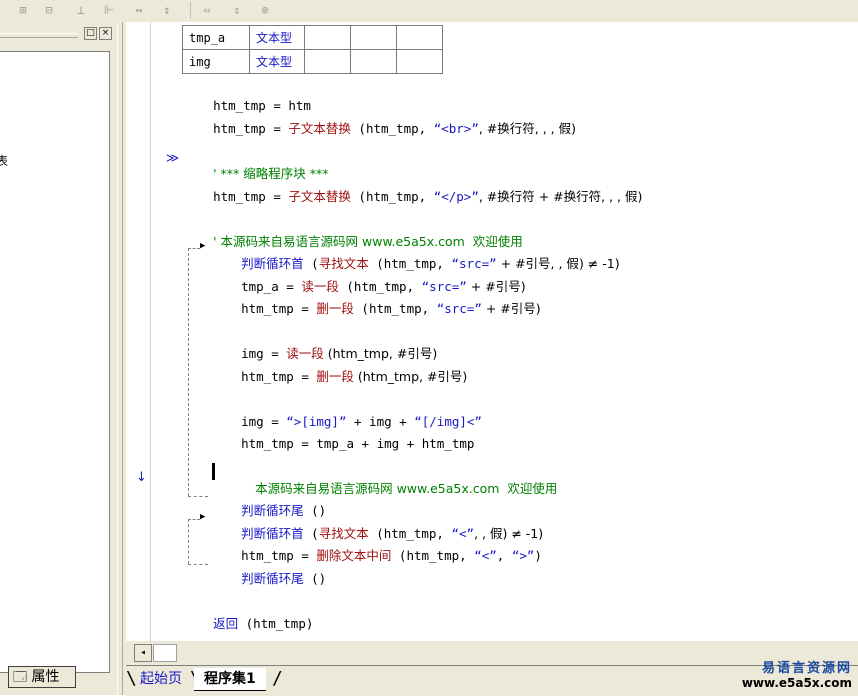 The height and width of the screenshot is (696, 858). What do you see at coordinates (268, 579) in the screenshot?
I see `code-line-loop-end: 判断循环尾 ()` at bounding box center [268, 579].